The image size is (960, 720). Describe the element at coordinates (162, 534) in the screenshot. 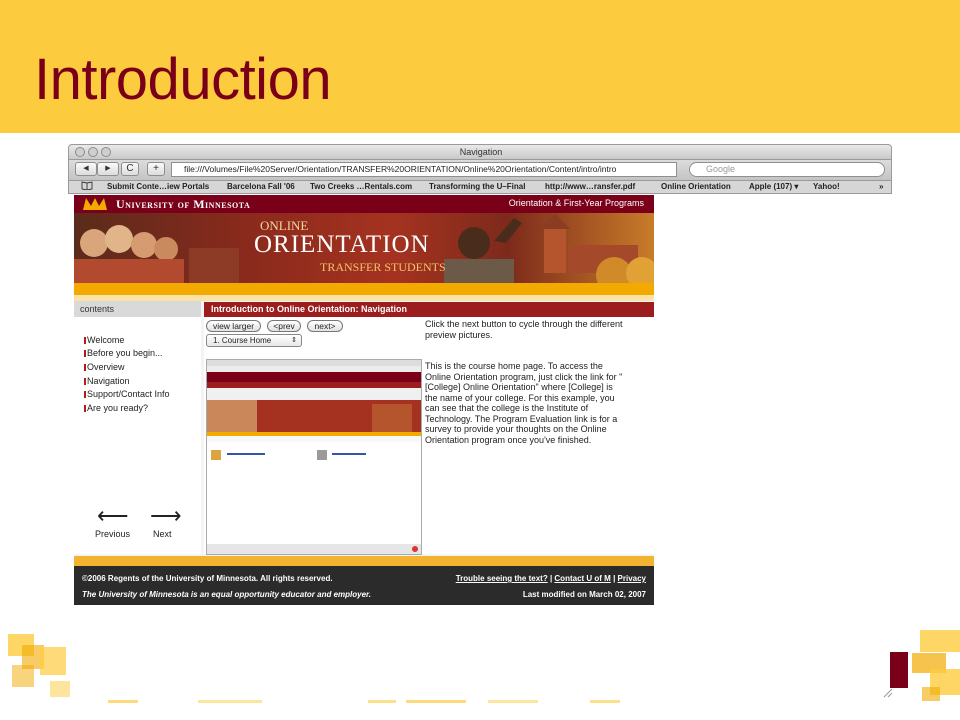

I see `next-label: Next` at that location.